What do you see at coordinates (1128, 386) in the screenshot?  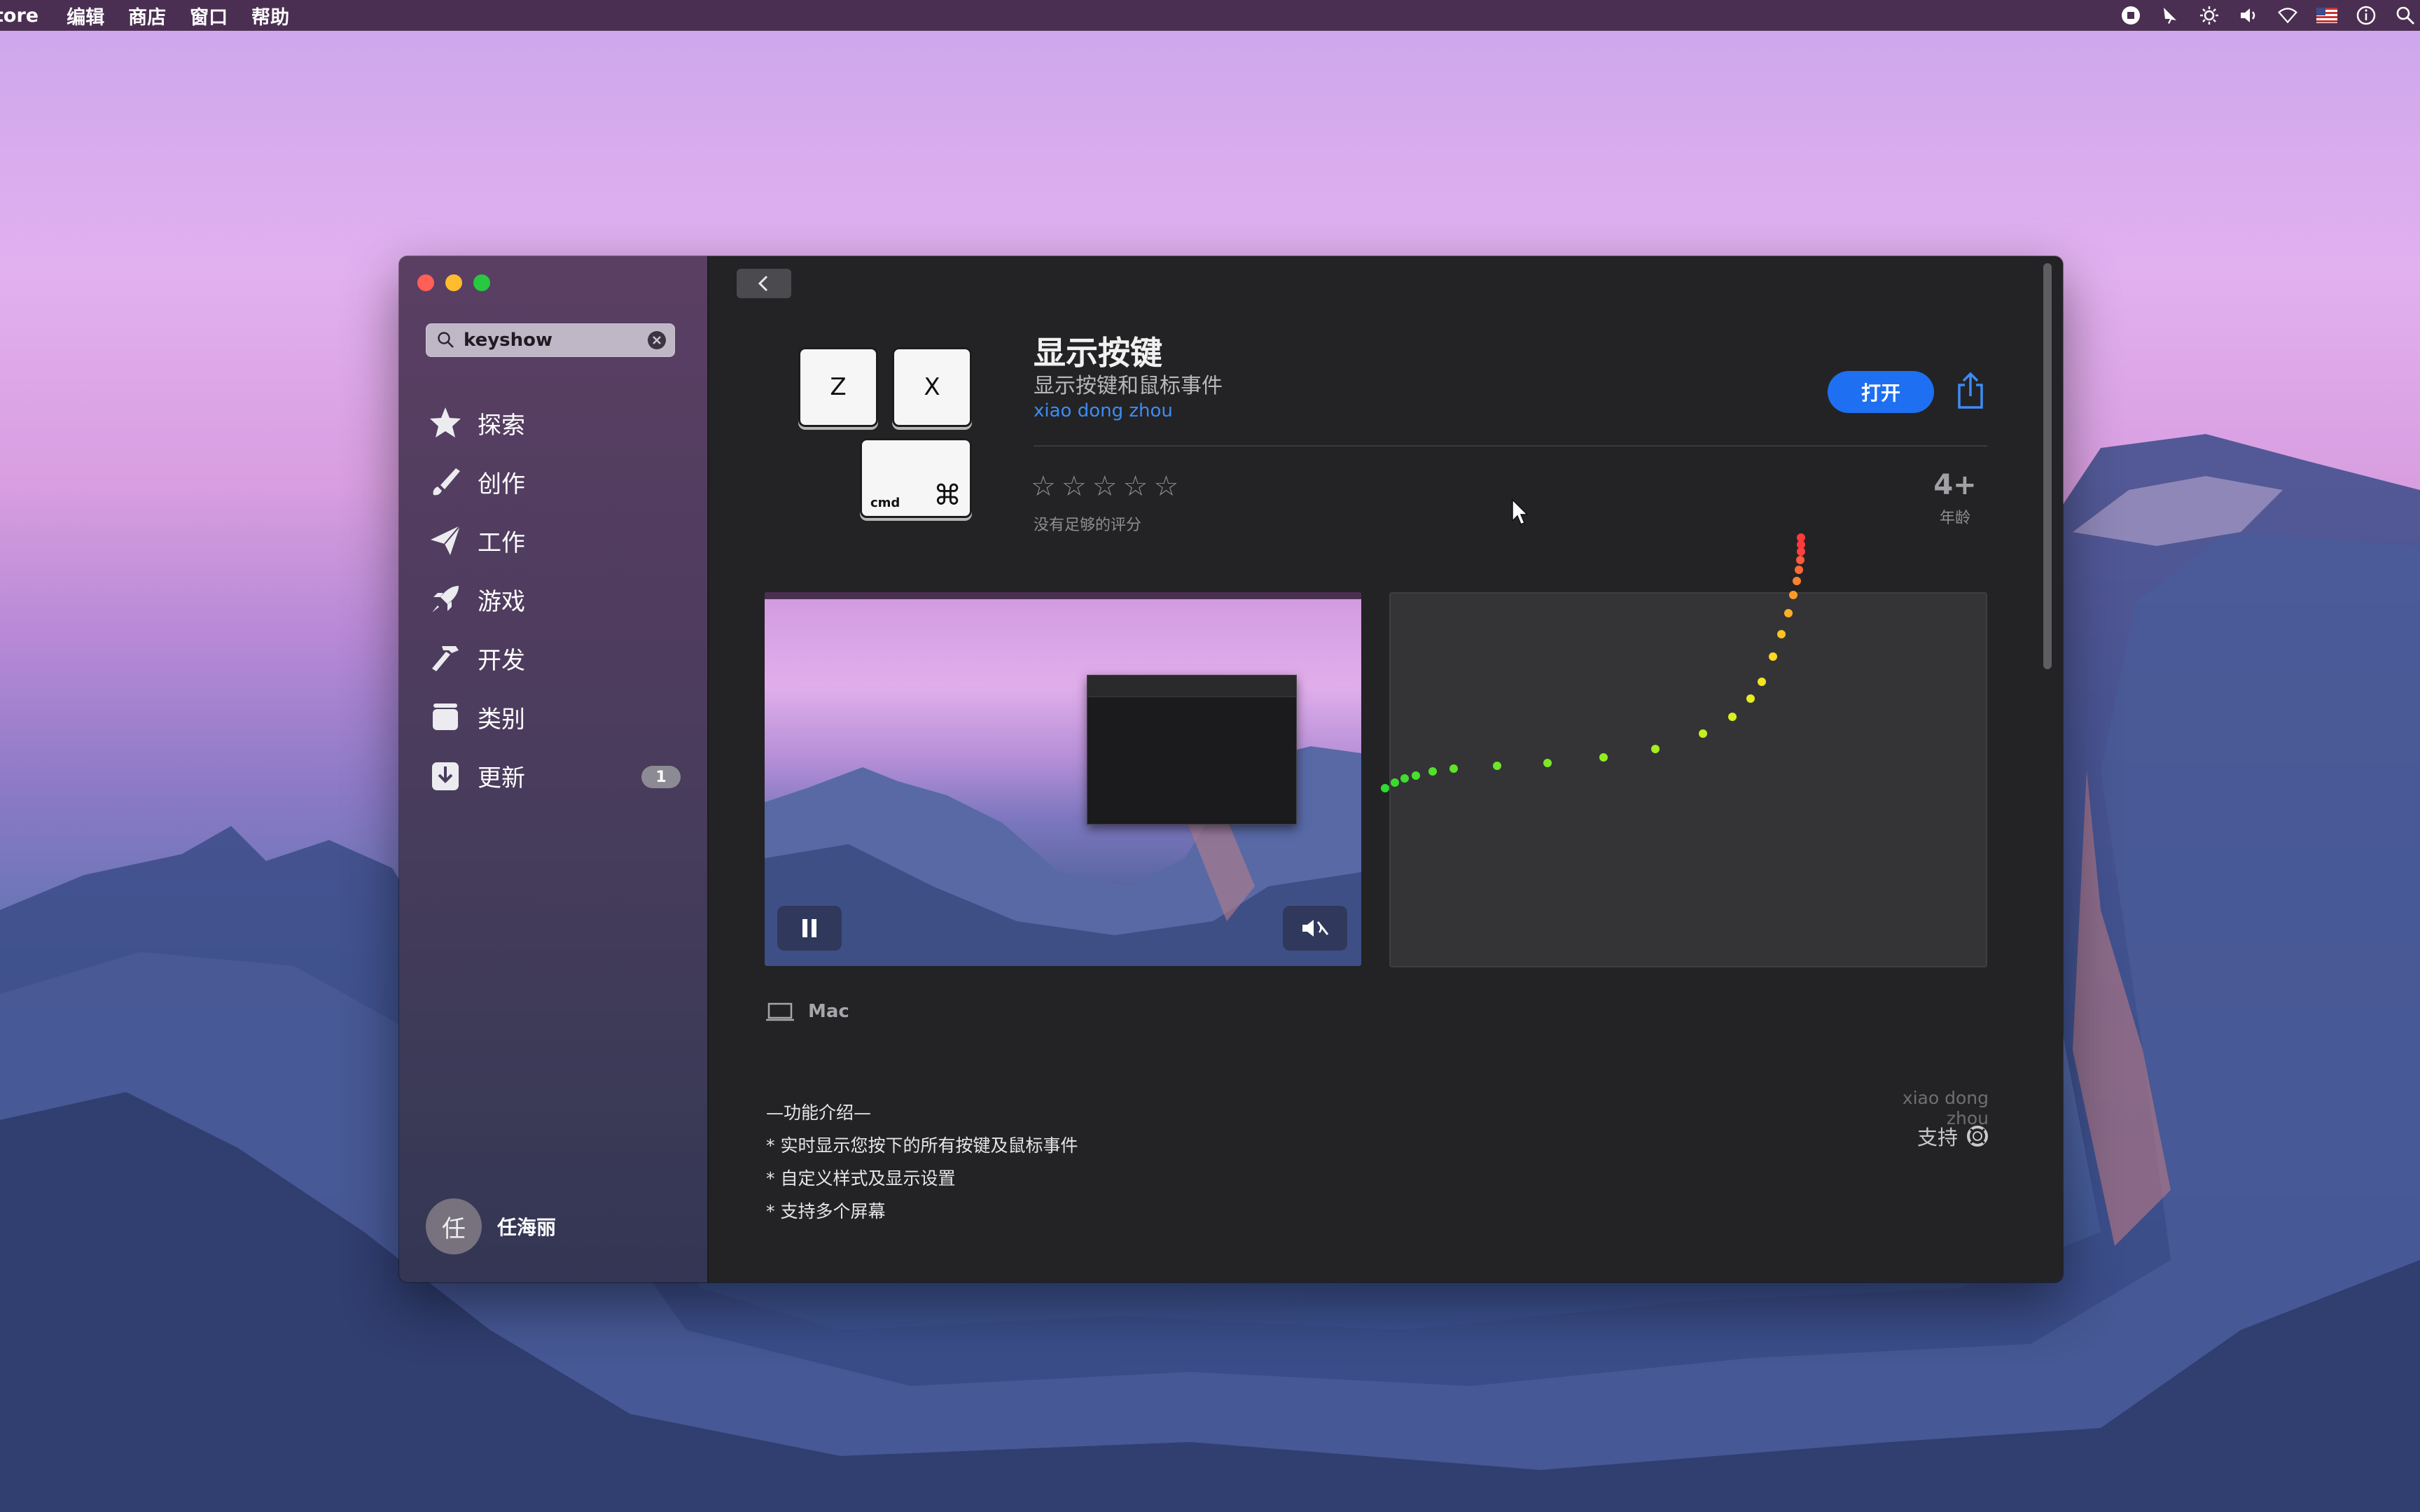 I see `app-subtitle: 显示按键和鼠标事件` at bounding box center [1128, 386].